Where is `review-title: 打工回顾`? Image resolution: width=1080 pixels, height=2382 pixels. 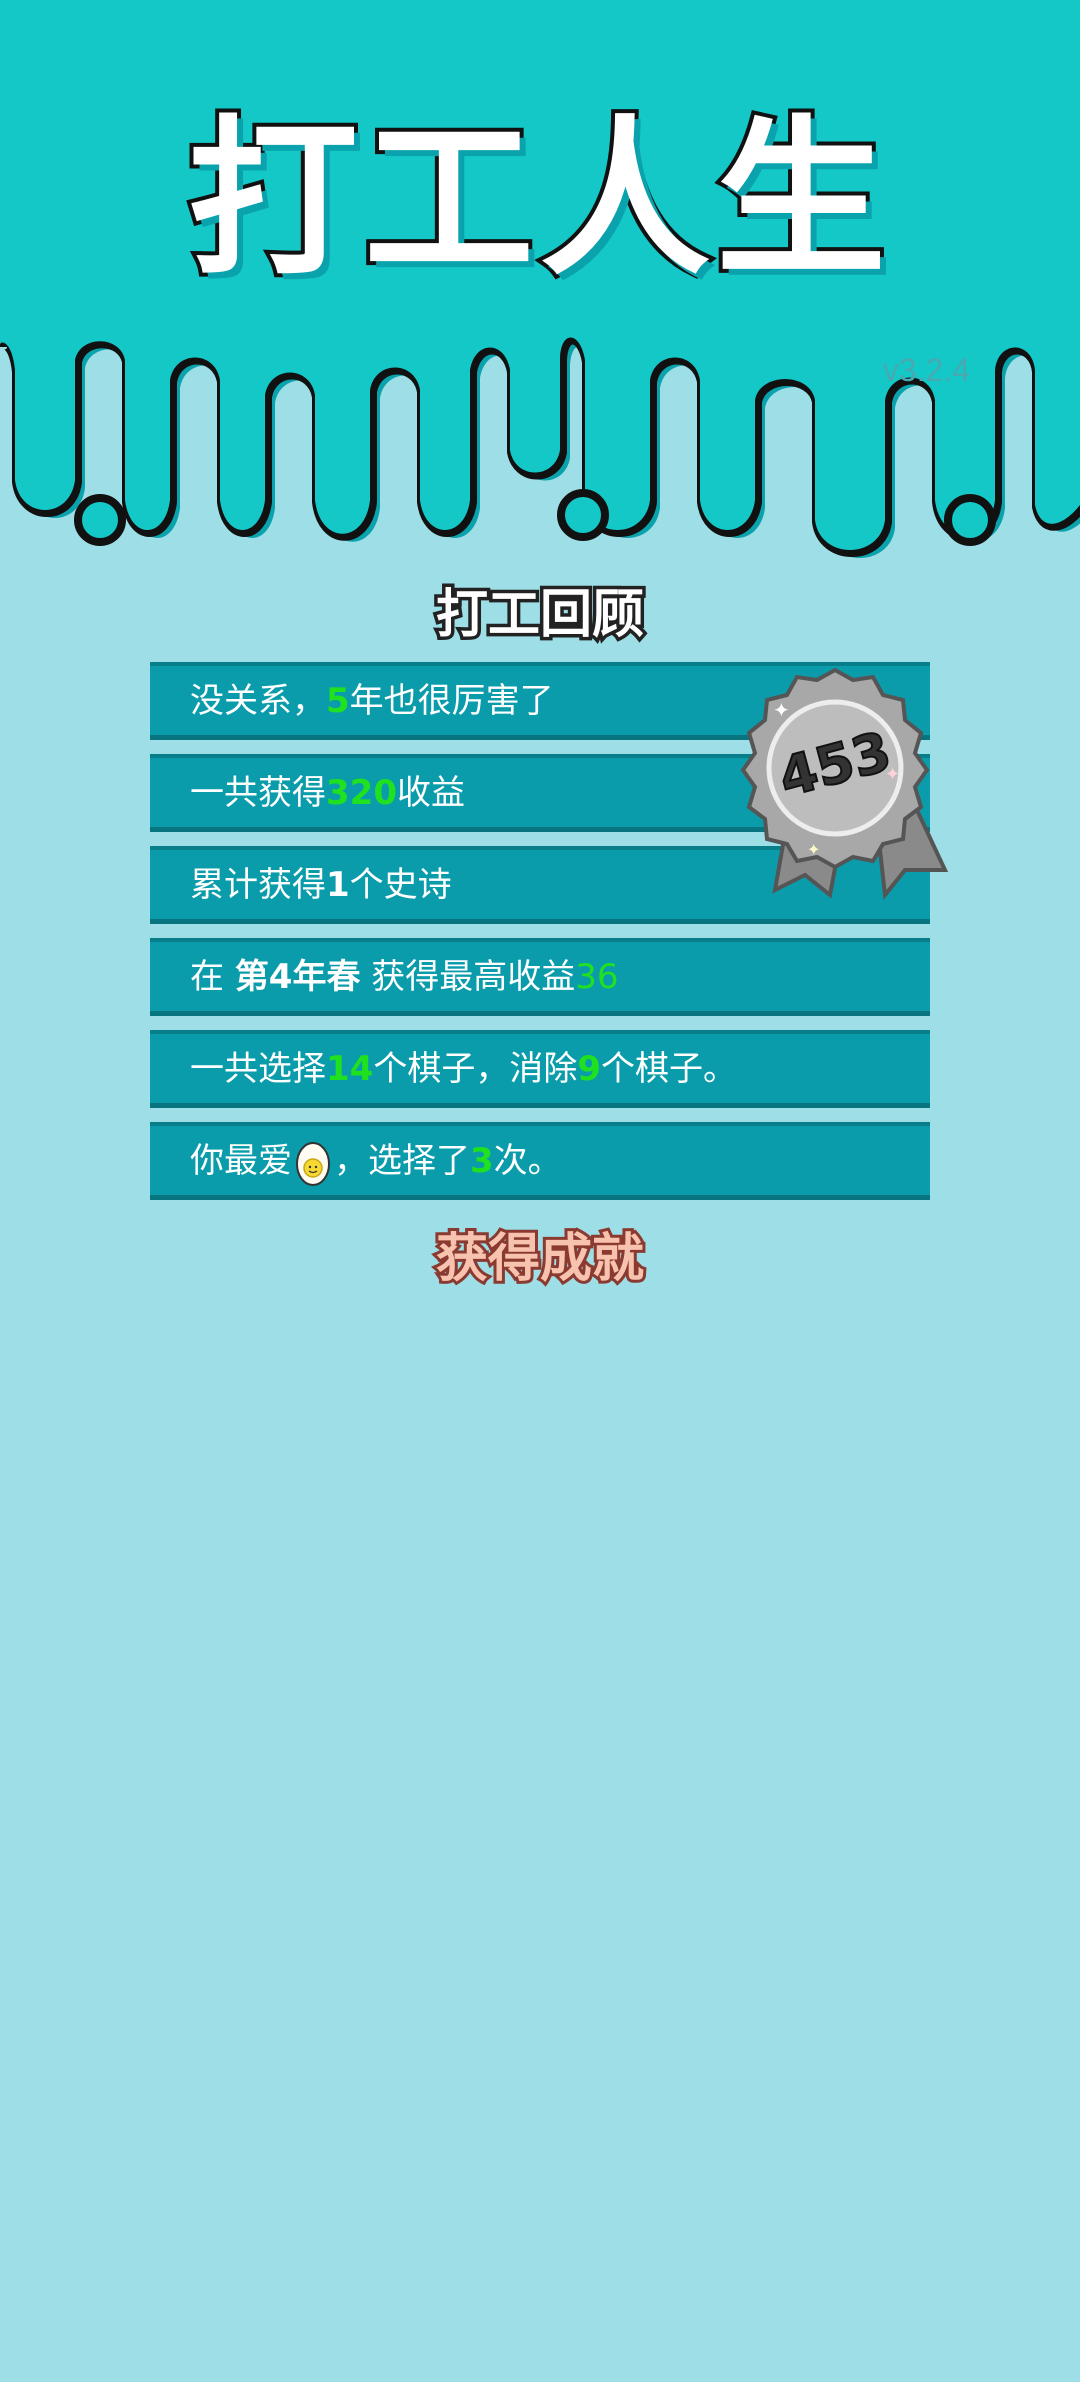 review-title: 打工回顾 is located at coordinates (539, 615).